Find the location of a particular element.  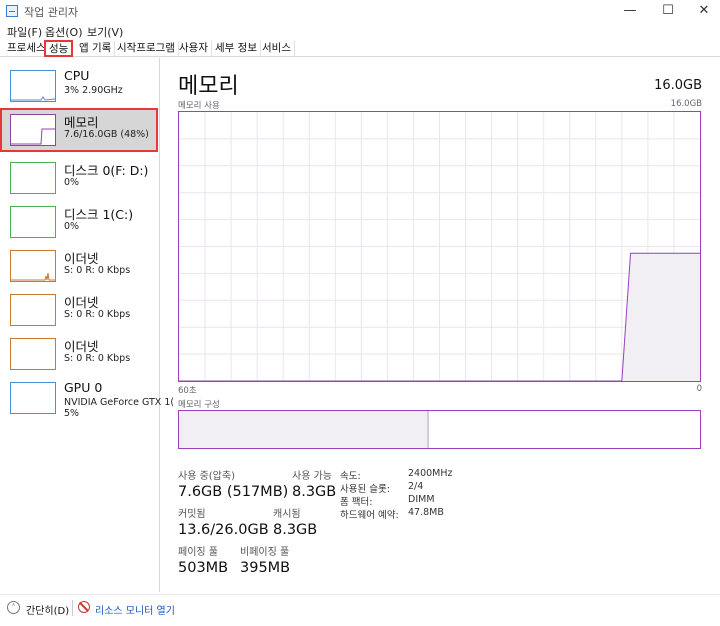

stat-in-use: 사용 중(압축) 7.6GB (517MB) is located at coordinates (233, 483).